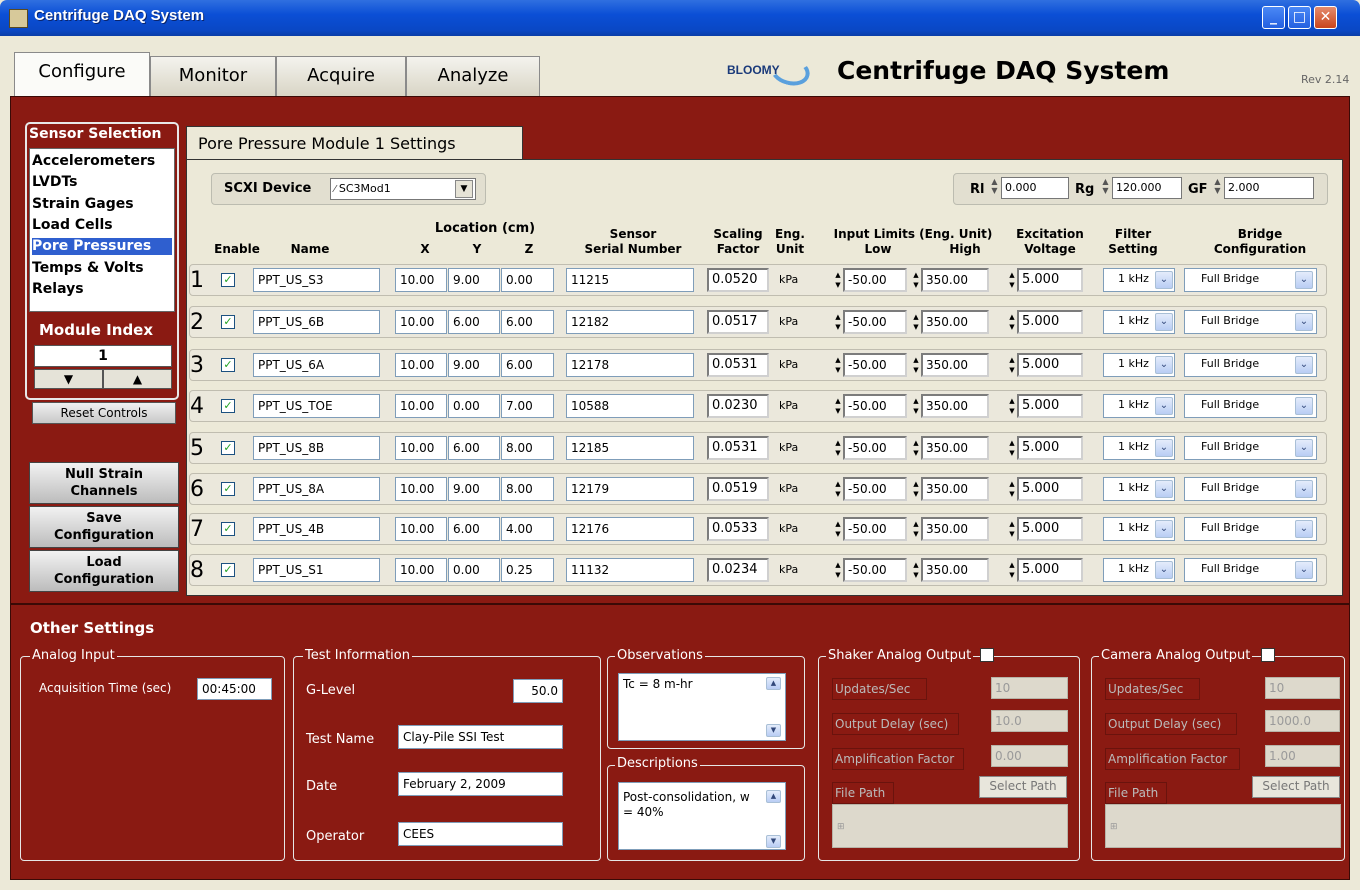 The image size is (1360, 890). I want to click on descriptions-textarea: Post-consolidation, w = 40% ▲ ▼, so click(702, 816).